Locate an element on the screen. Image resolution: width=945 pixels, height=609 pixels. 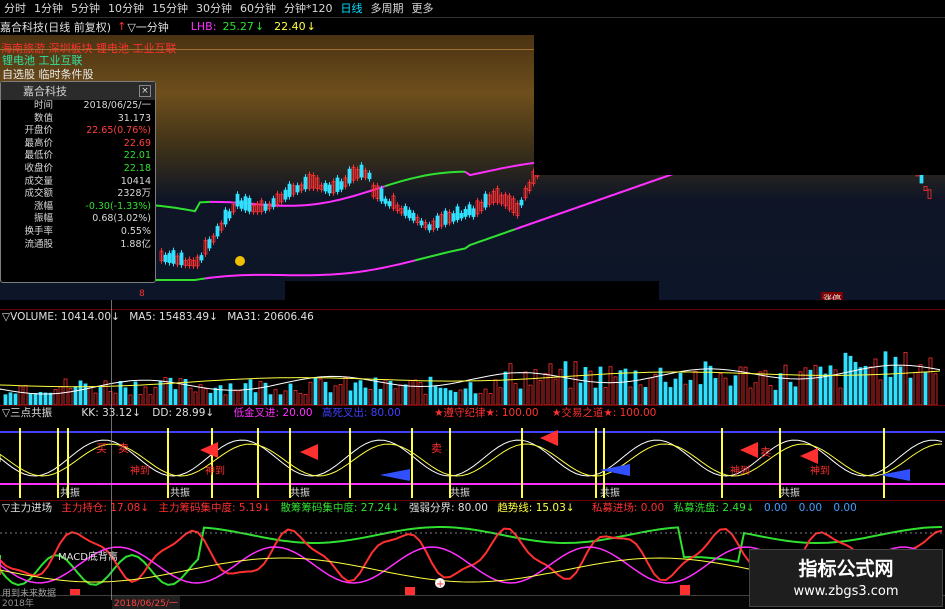
stock-title: 嘉合科技(日线 前复权) is located at coordinates (55, 27).